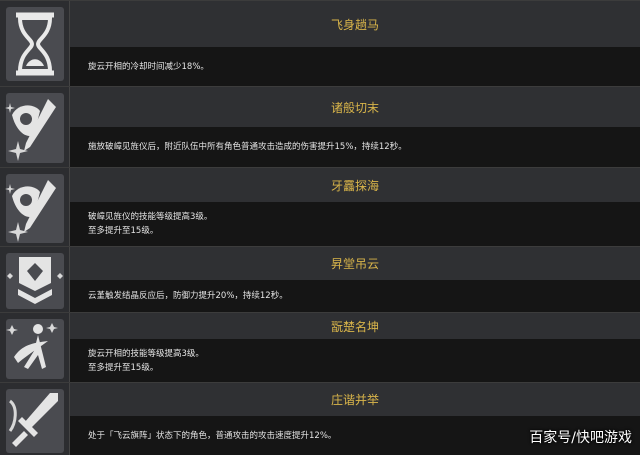  I want to click on talent-description: 旋云开相的冷却时间减少18%。, so click(355, 66).